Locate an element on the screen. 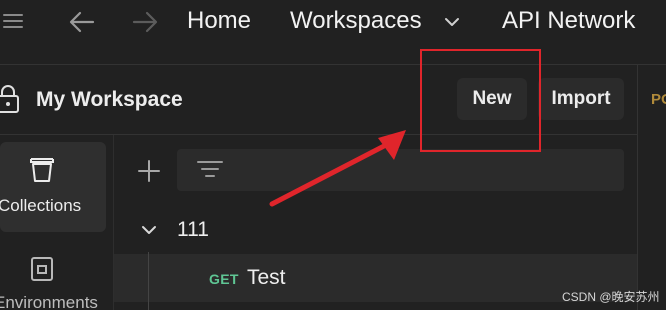 This screenshot has width=666, height=310. watermark: CSDN @晚安苏州 is located at coordinates (611, 297).